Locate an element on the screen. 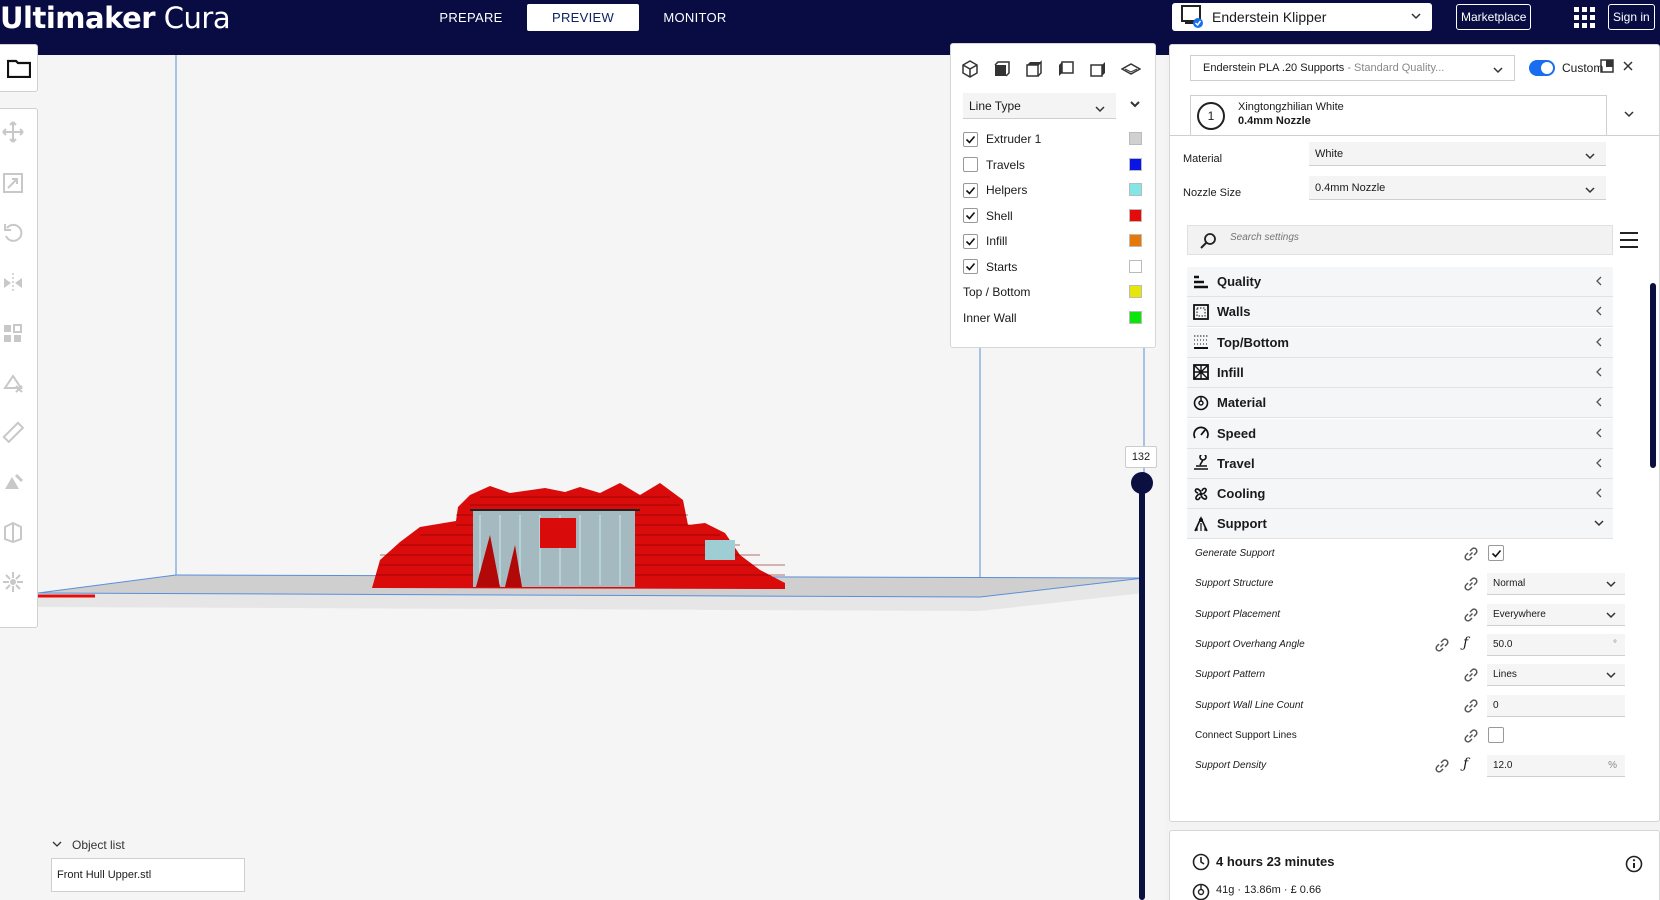 This screenshot has height=900, width=1660. legend-item-shell: Shell is located at coordinates (1055, 216).